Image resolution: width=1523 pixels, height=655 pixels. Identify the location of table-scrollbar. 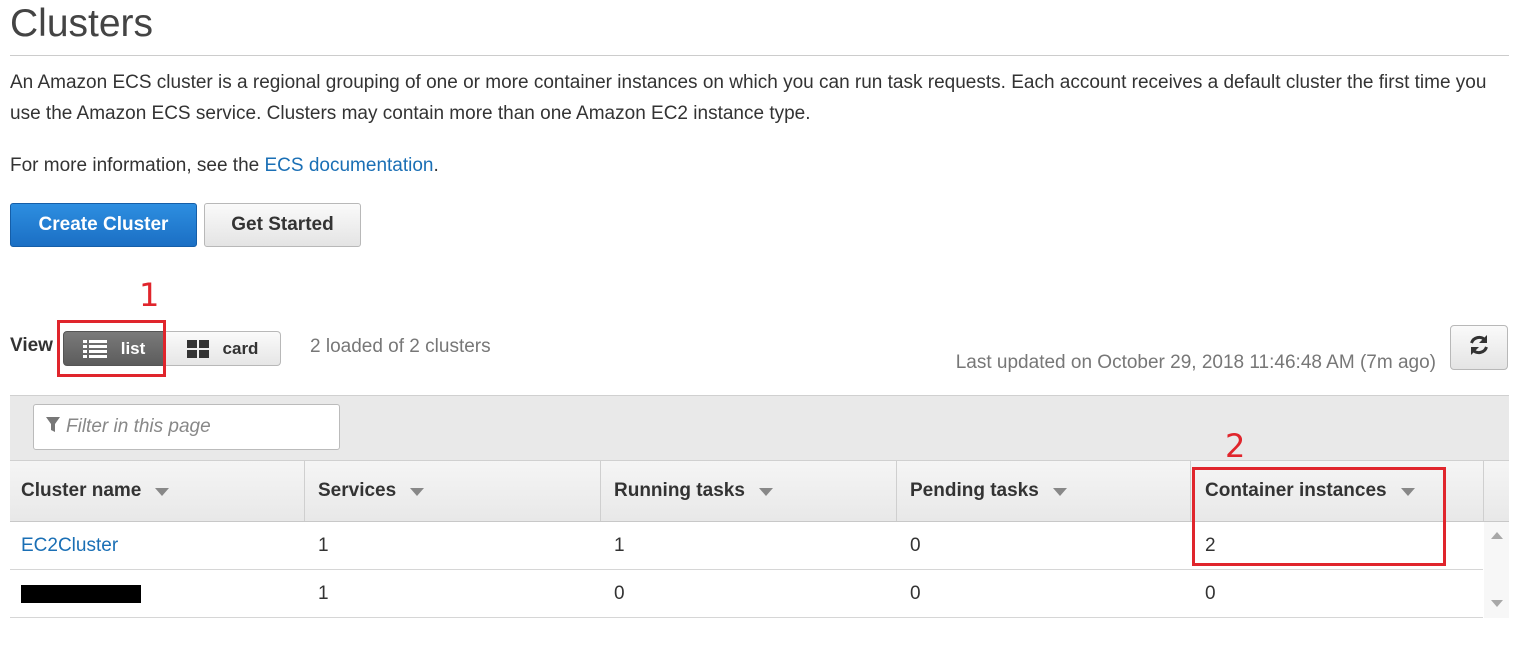
(1496, 570).